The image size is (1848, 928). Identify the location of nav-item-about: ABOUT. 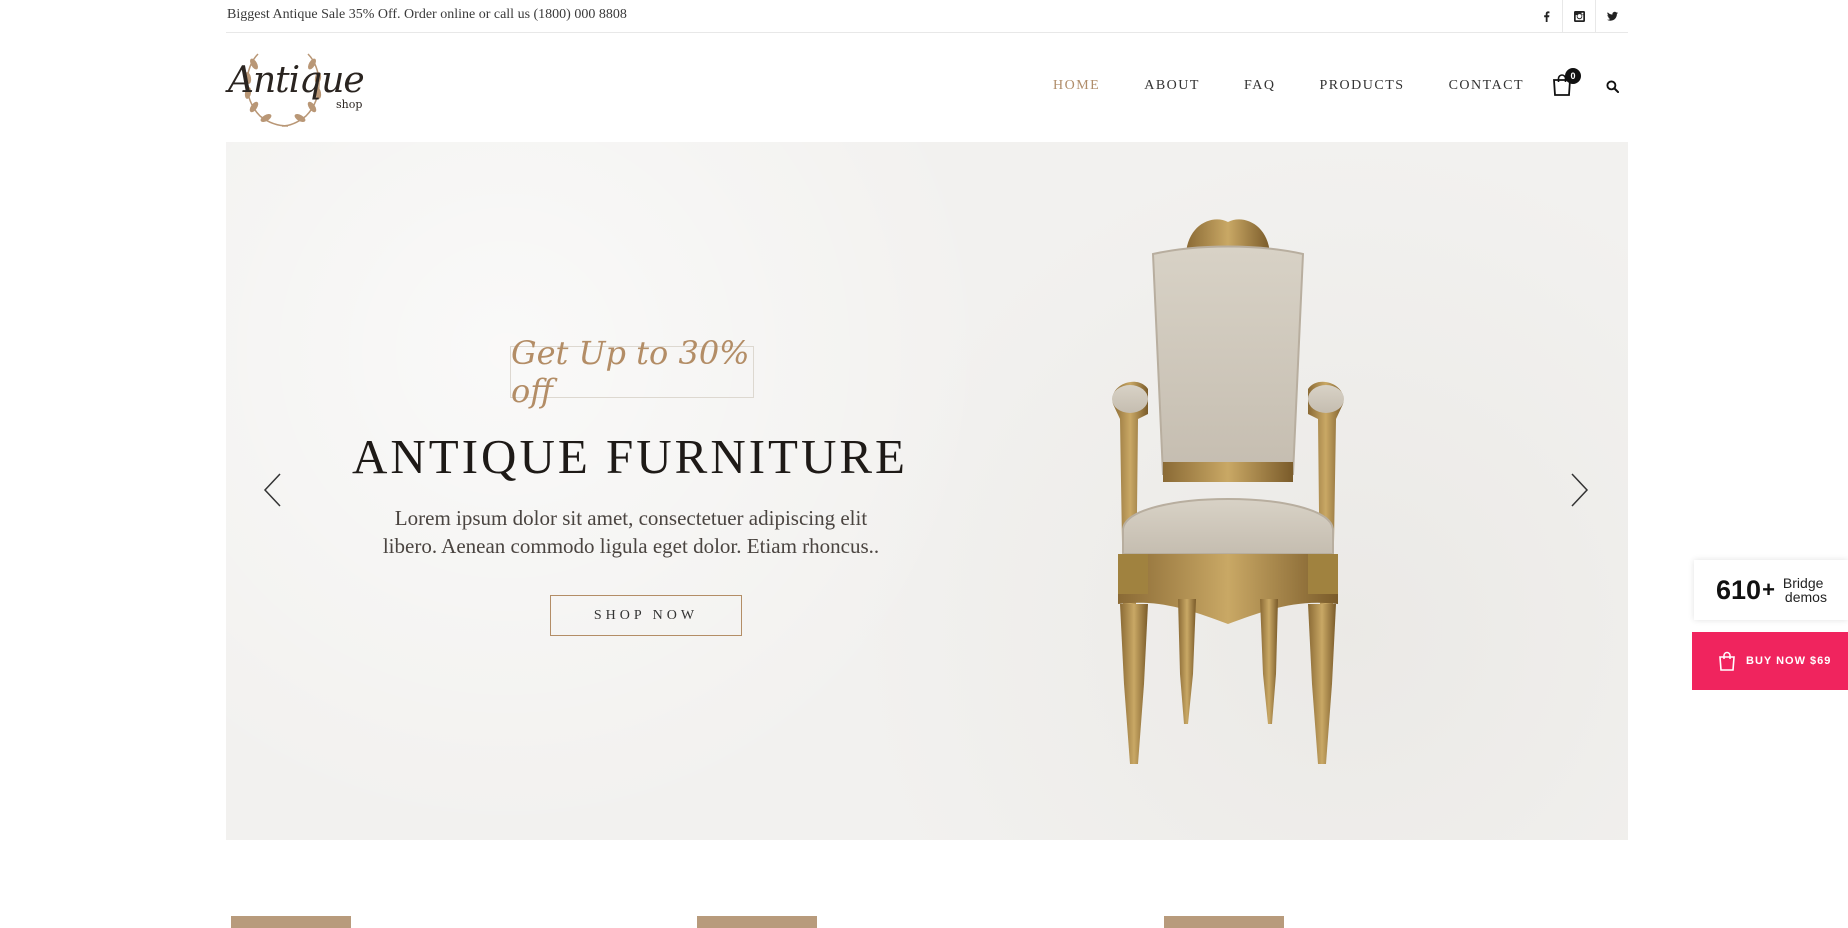
(1172, 86).